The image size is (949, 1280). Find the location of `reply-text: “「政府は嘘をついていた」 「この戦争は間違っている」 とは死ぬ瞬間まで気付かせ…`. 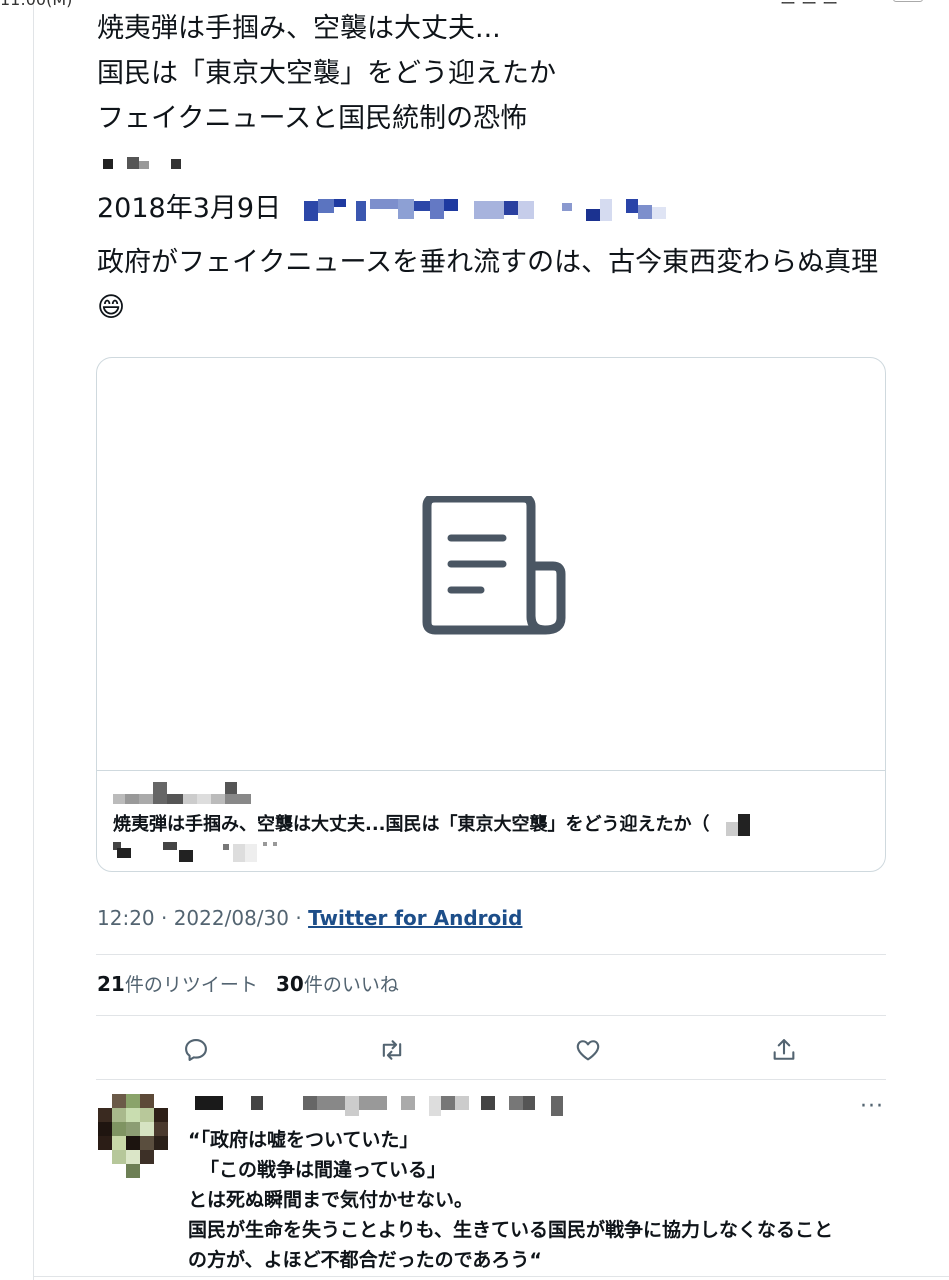

reply-text: “「政府は嘘をついていた」 「この戦争は間違っている」 とは死ぬ瞬間まで気付かせ… is located at coordinates (548, 1200).